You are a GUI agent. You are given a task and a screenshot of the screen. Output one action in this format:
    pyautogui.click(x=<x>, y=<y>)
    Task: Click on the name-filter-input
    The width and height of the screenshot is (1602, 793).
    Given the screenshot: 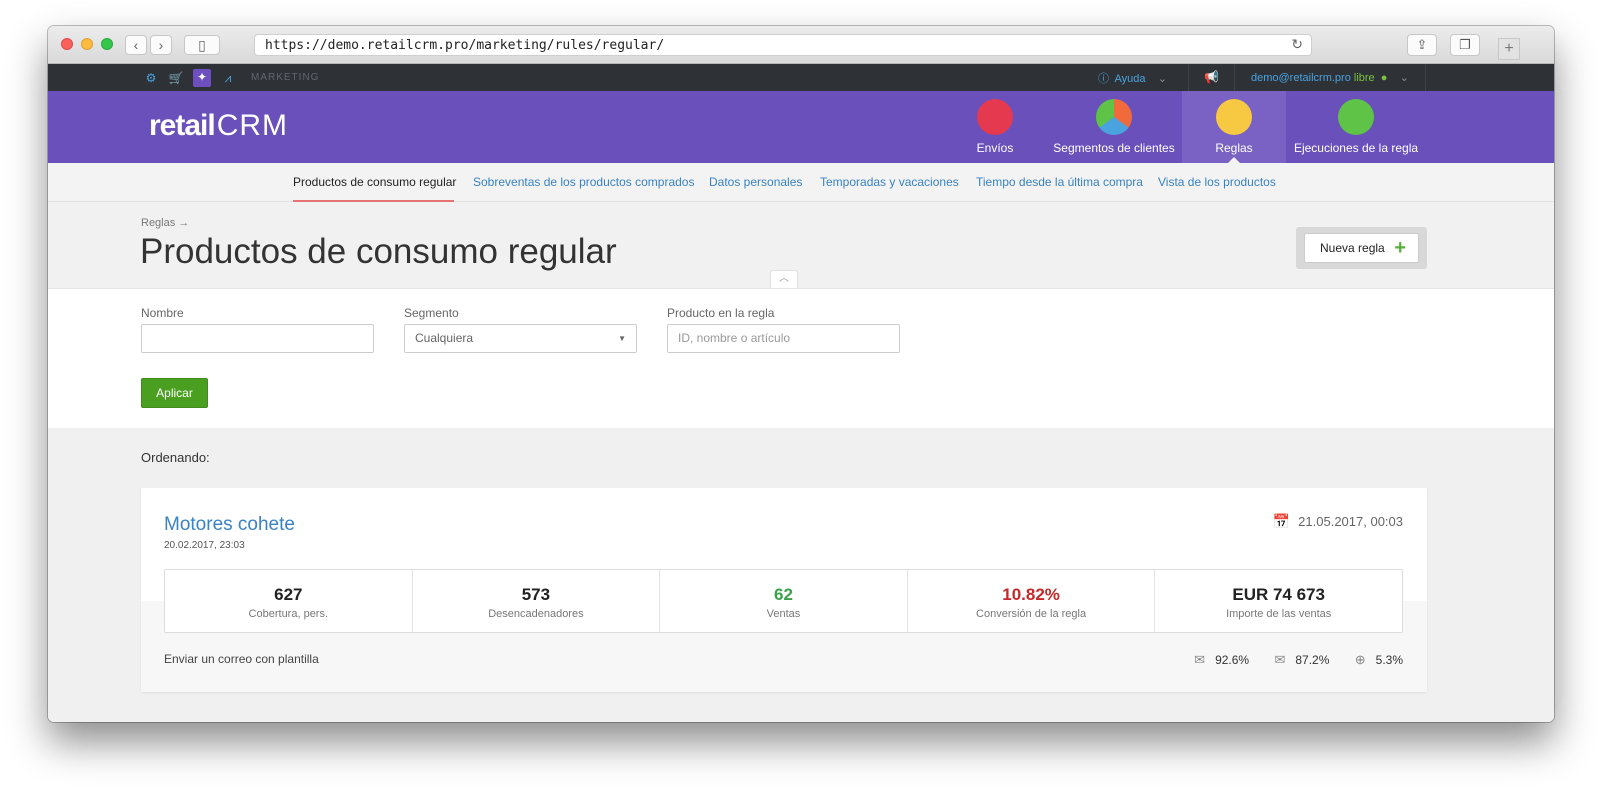 What is the action you would take?
    pyautogui.click(x=257, y=338)
    